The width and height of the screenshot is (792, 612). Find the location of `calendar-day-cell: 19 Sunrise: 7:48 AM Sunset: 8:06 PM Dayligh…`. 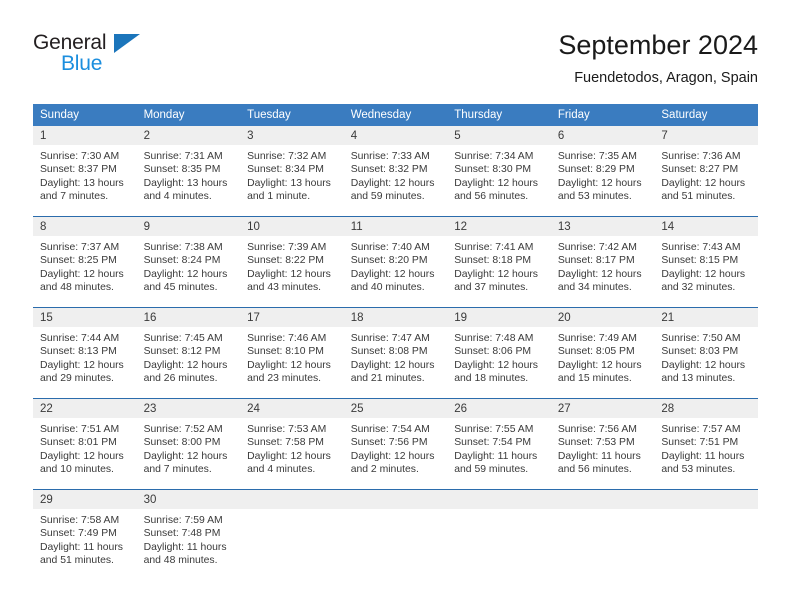

calendar-day-cell: 19 Sunrise: 7:48 AM Sunset: 8:06 PM Dayligh… is located at coordinates (499, 353).